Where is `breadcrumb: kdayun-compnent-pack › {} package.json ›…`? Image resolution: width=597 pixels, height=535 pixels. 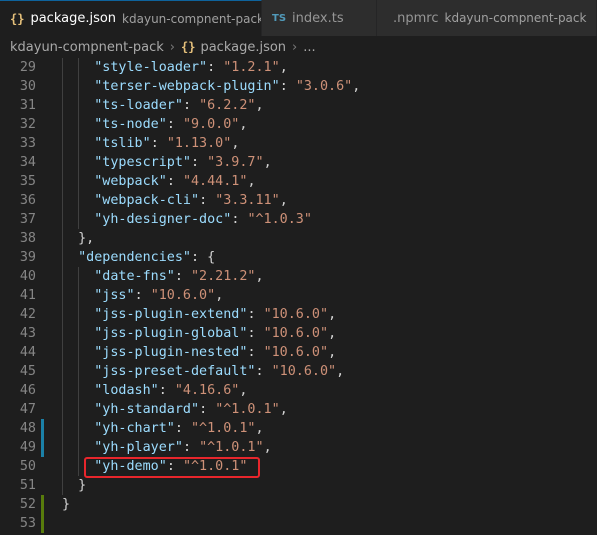
breadcrumb: kdayun-compnent-pack › {} package.json ›… is located at coordinates (298, 47).